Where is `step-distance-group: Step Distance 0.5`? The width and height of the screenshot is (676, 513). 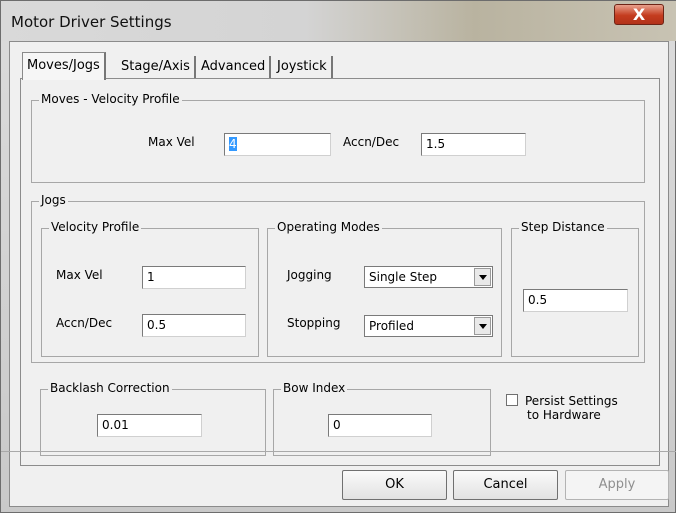 step-distance-group: Step Distance 0.5 is located at coordinates (575, 288).